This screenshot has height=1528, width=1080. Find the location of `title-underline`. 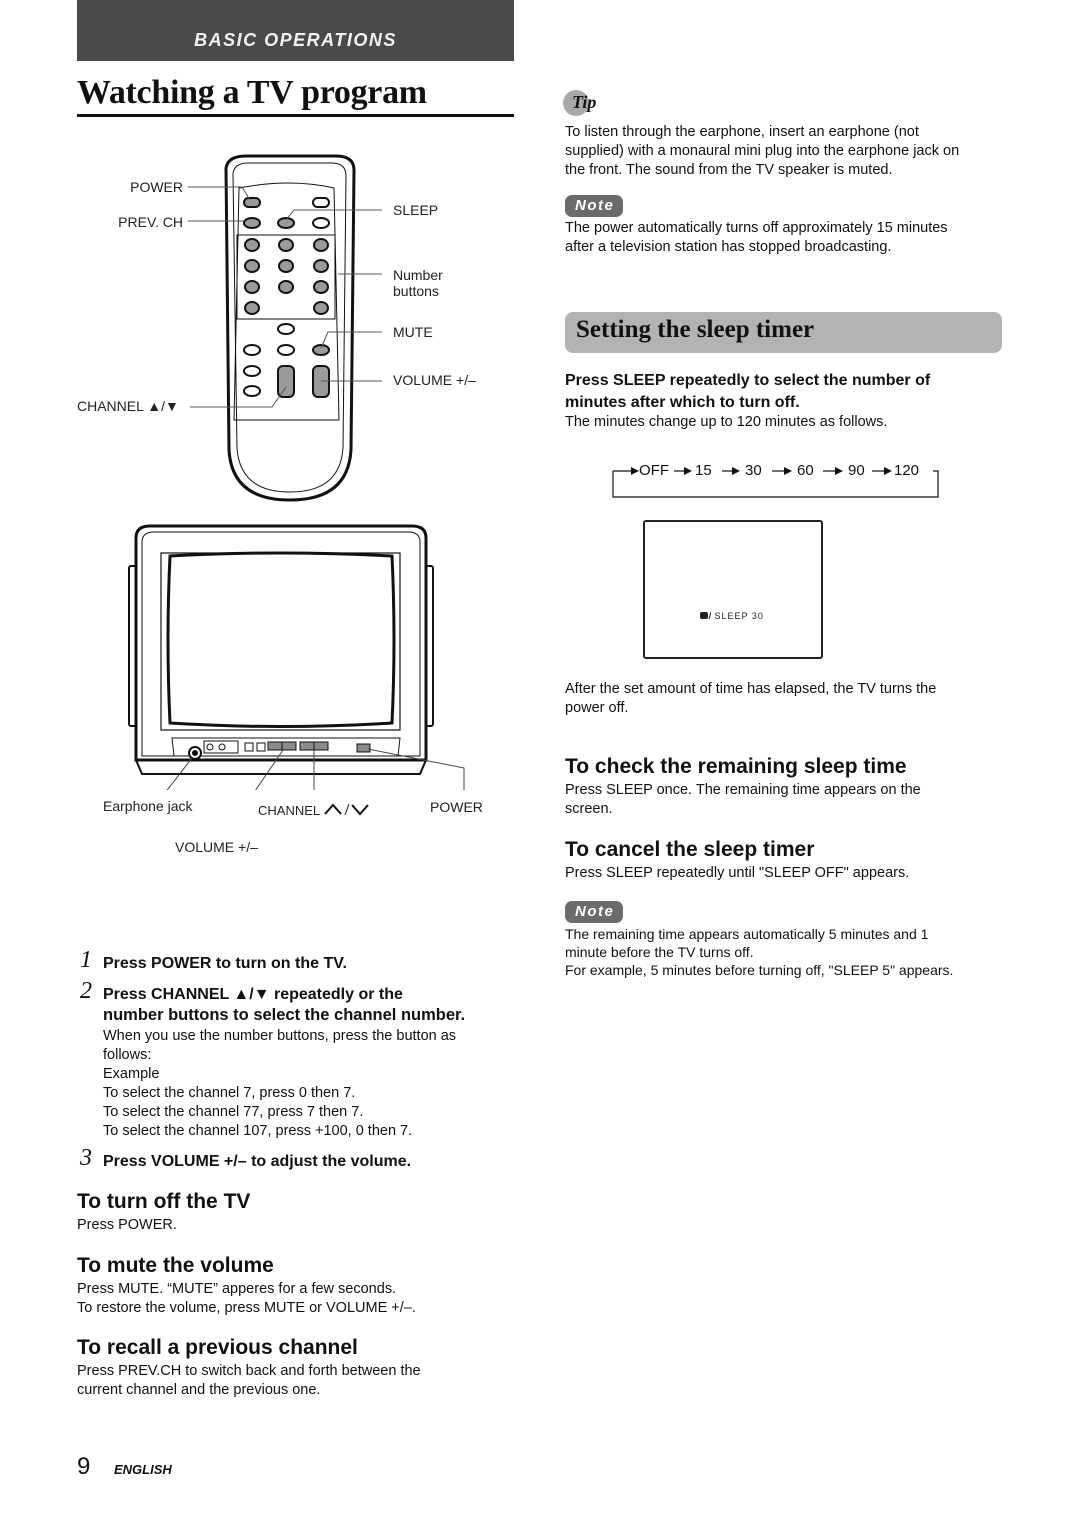

title-underline is located at coordinates (295, 115).